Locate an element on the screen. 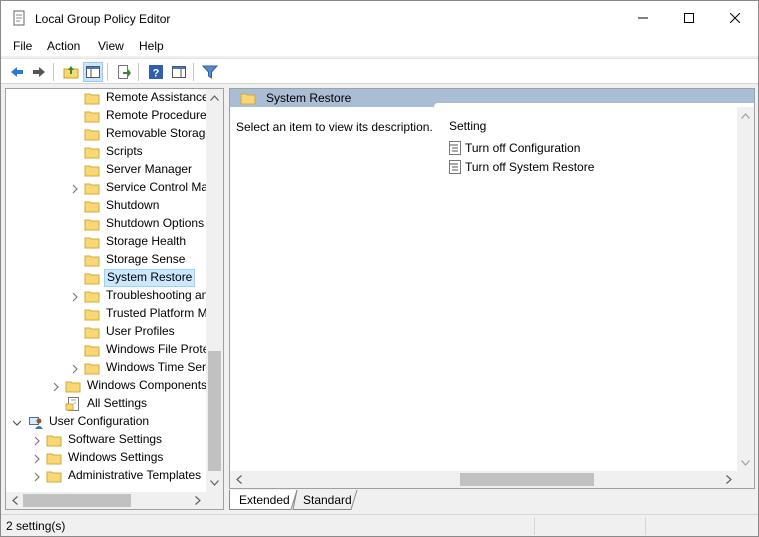 Image resolution: width=759 pixels, height=537 pixels. tree-item-all-settings: All Settings is located at coordinates (107, 404).